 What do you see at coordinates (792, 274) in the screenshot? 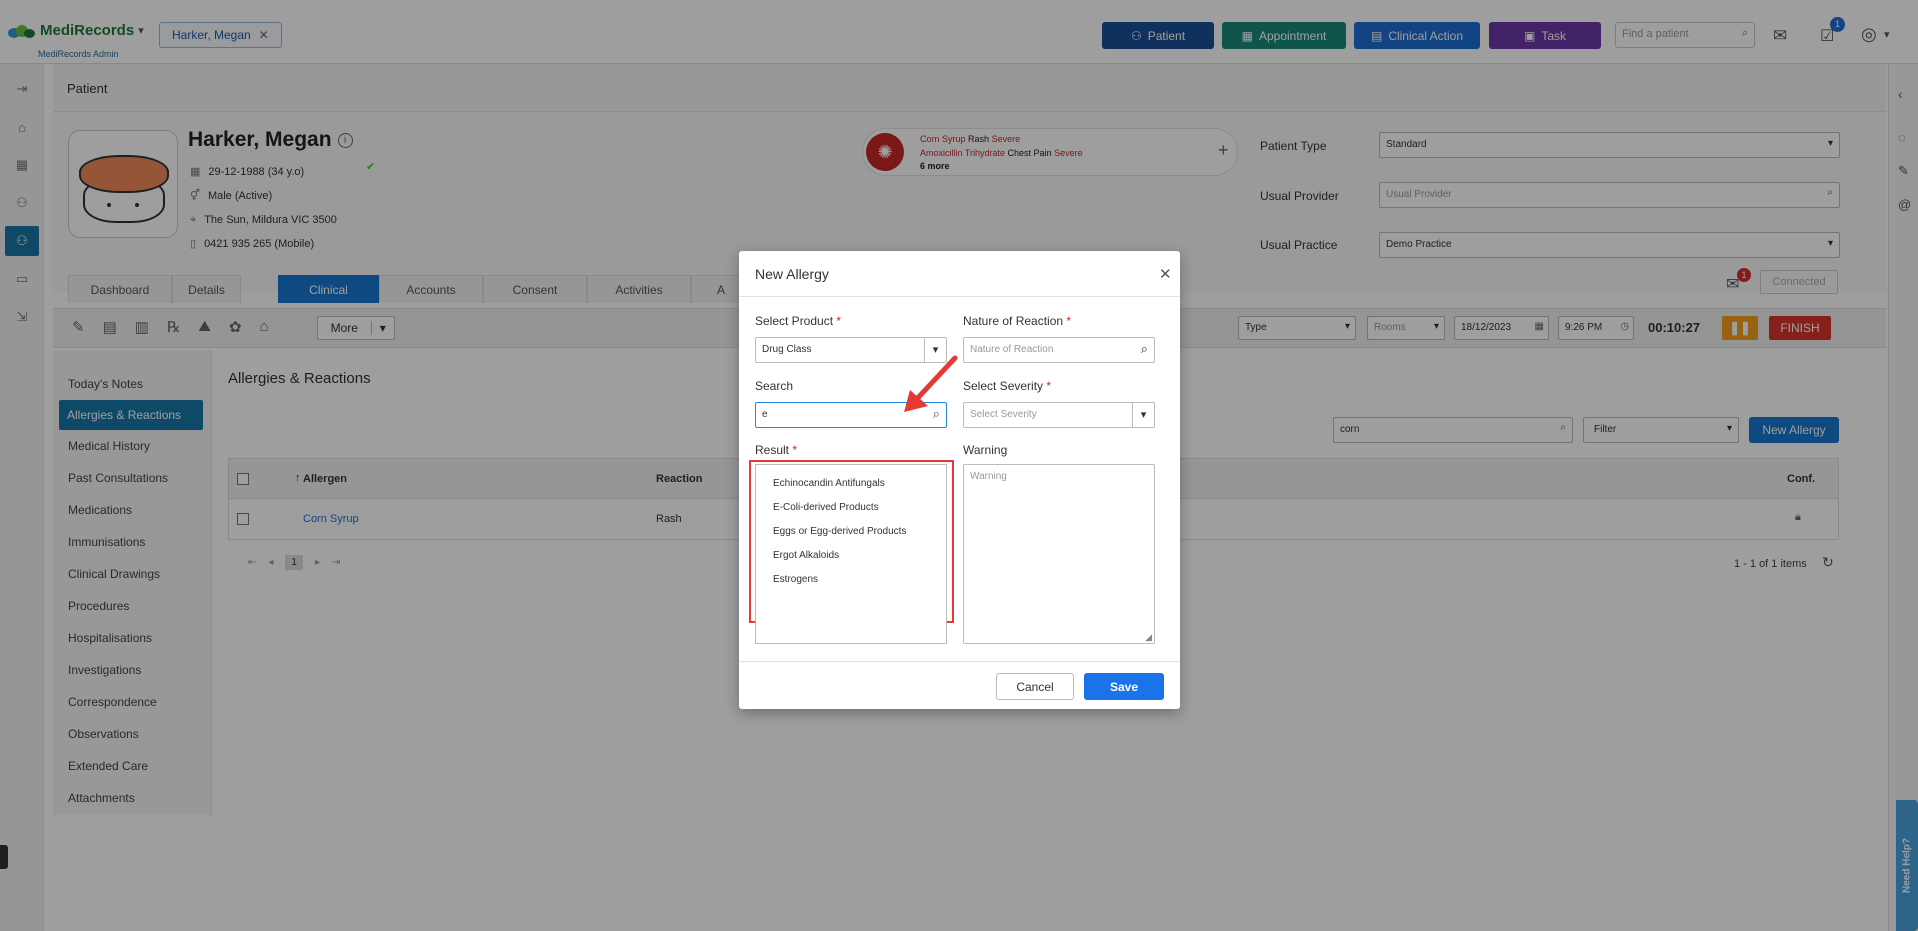
I see `dialog-title: New Allergy` at bounding box center [792, 274].